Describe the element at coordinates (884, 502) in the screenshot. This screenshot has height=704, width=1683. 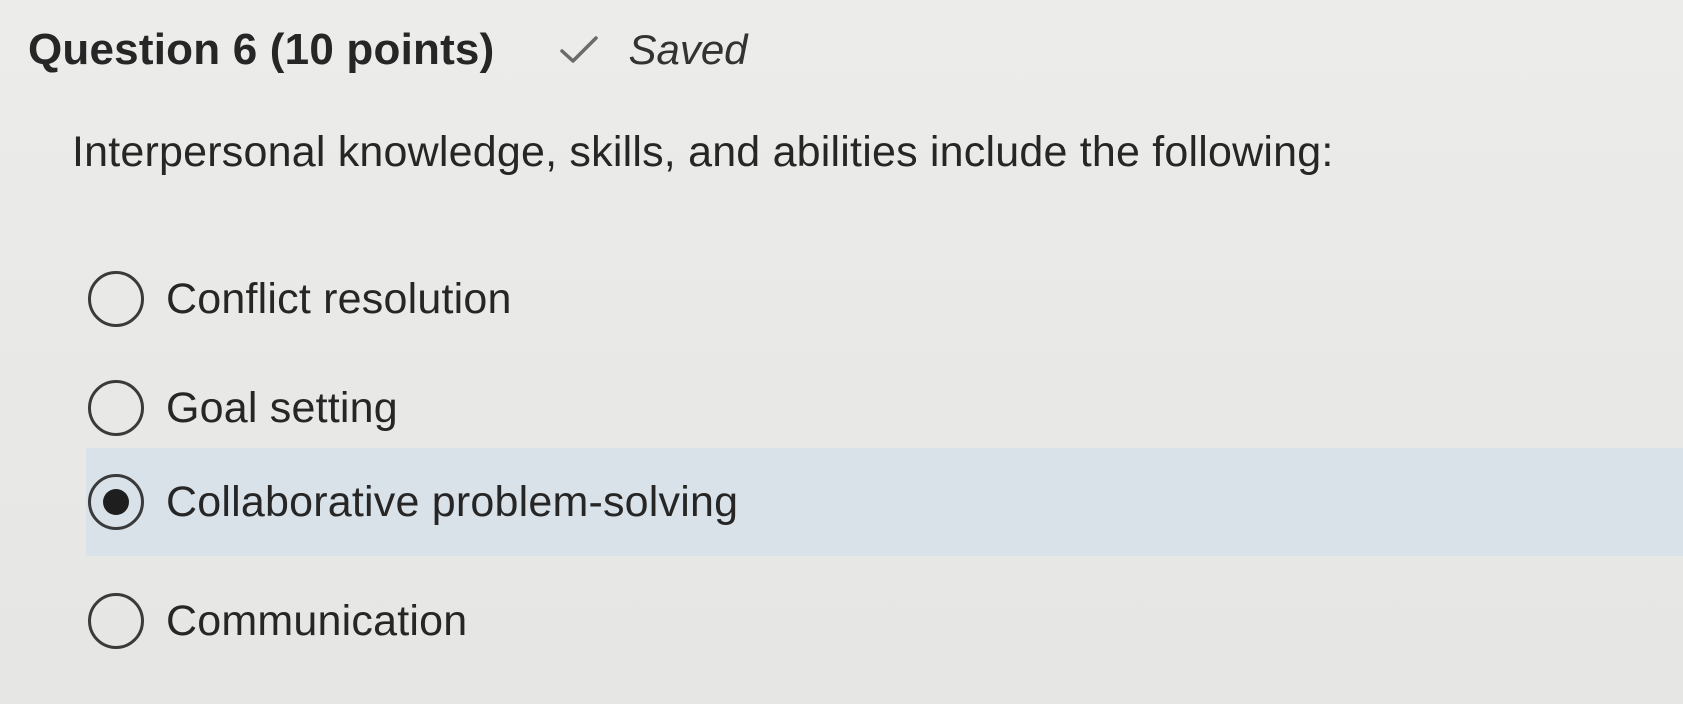
I see `answer-option-collaborative-problem-solving: Collaborative problem-solving` at that location.